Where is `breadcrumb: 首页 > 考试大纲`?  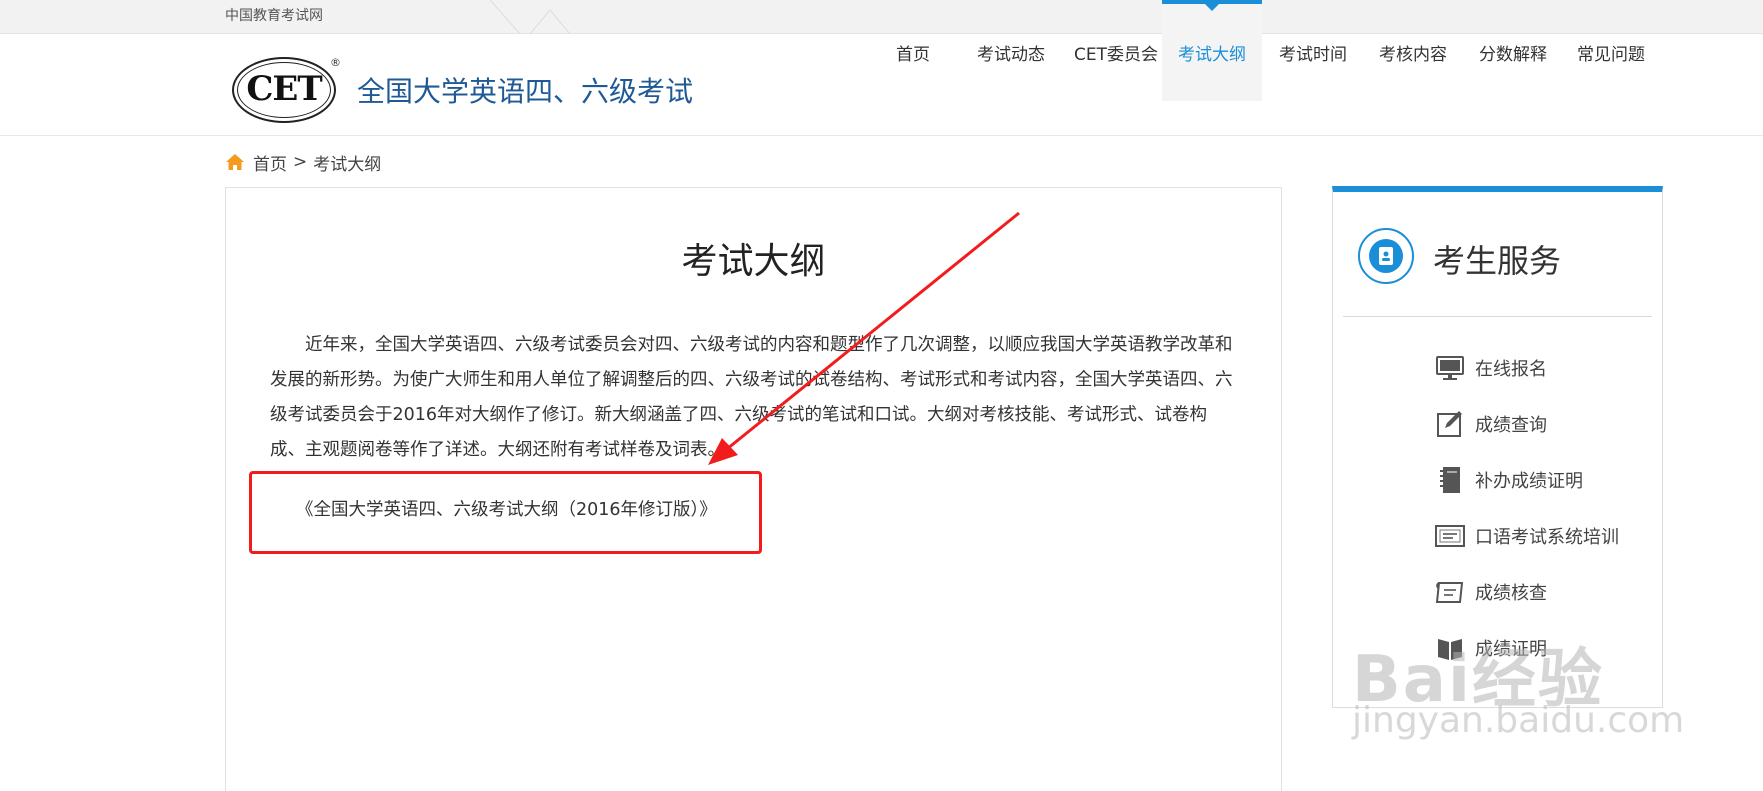 breadcrumb: 首页 > 考试大纲 is located at coordinates (303, 162).